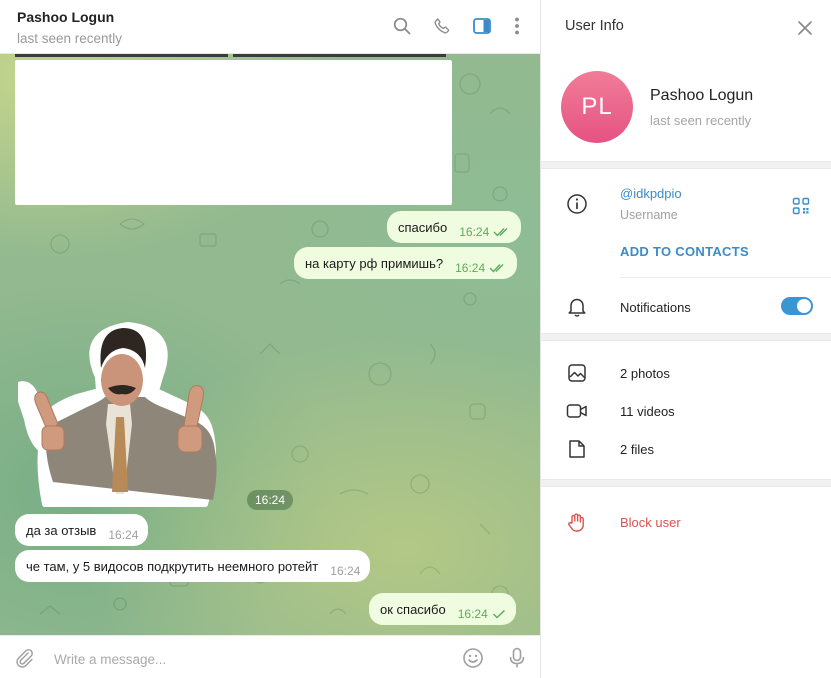 The height and width of the screenshot is (678, 831). Describe the element at coordinates (402, 26) in the screenshot. I see `search-icon` at that location.